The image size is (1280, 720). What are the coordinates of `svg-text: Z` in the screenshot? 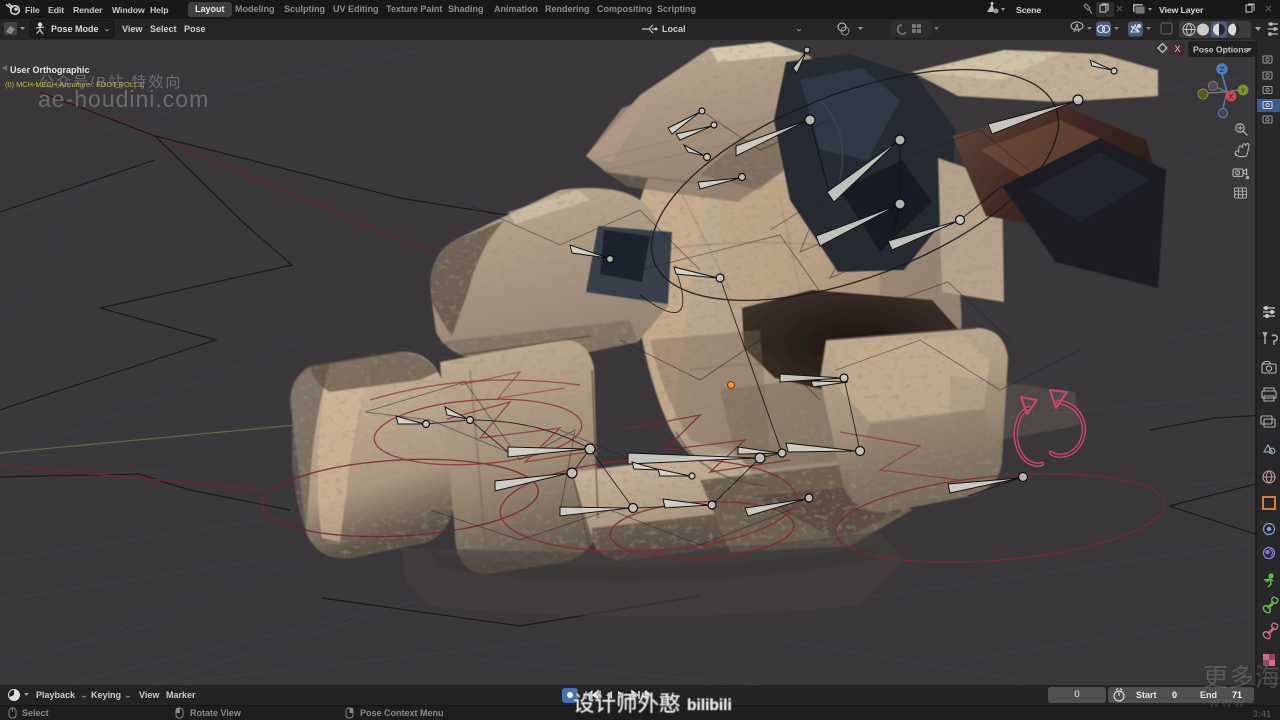 It's located at (1222, 69).